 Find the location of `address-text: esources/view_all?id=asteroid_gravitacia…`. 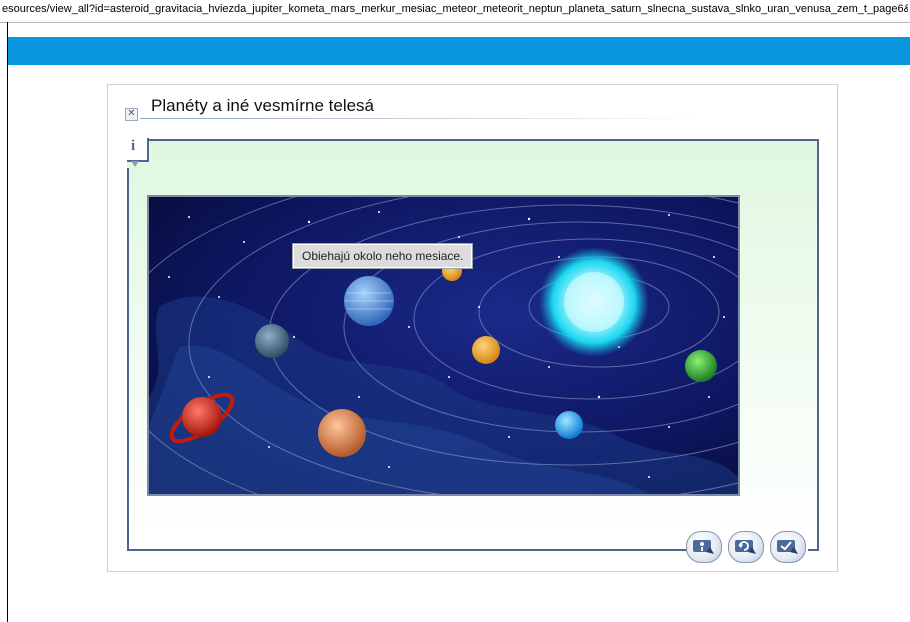

address-text: esources/view_all?id=asteroid_gravitacia… is located at coordinates (455, 9).